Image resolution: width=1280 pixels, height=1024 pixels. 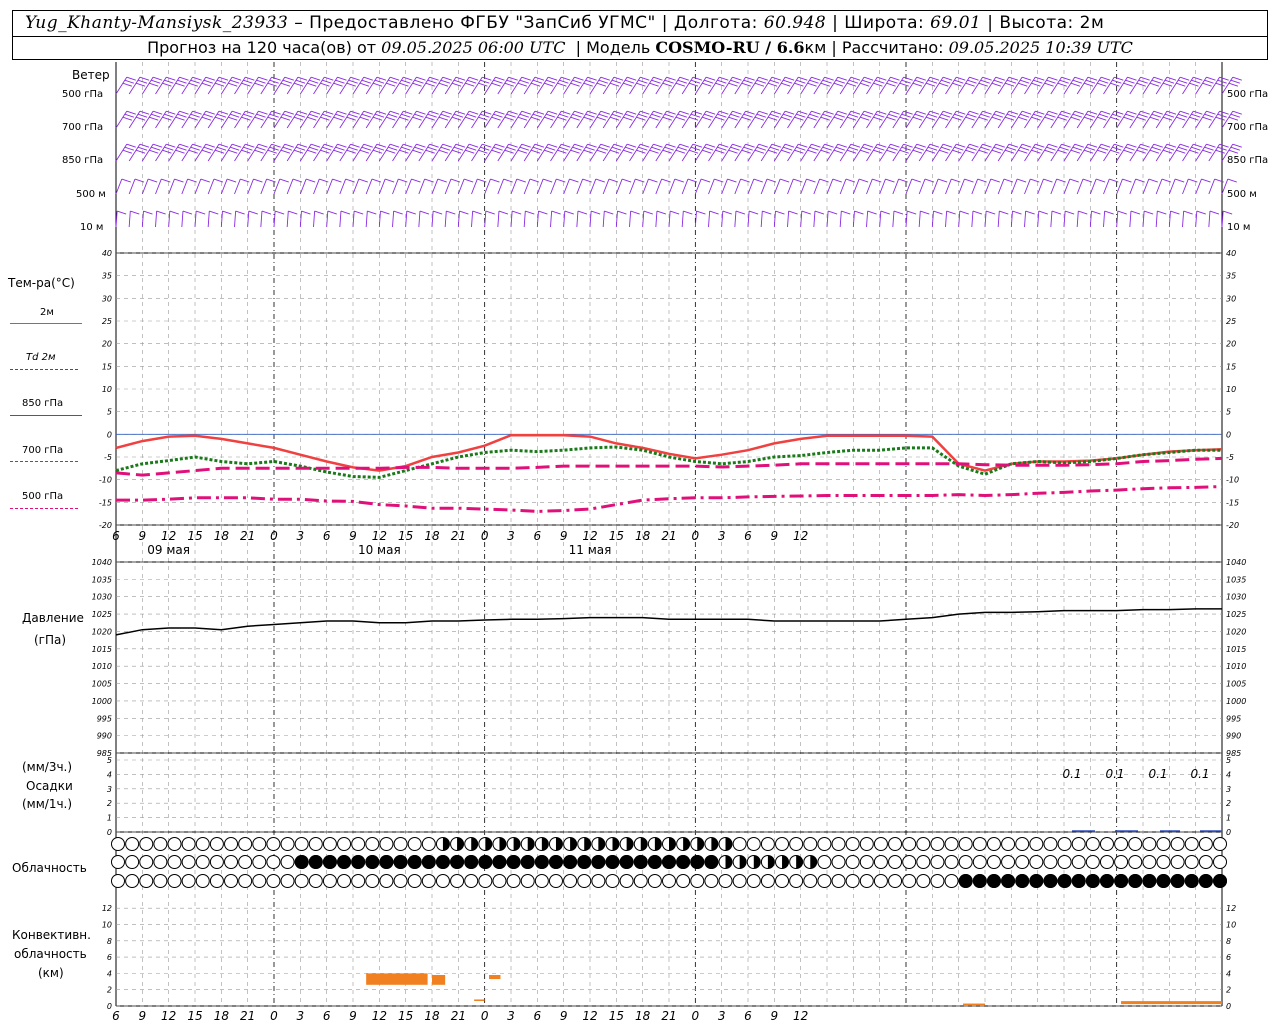 What do you see at coordinates (168, 550) in the screenshot?
I see `date-label: 09 мая` at bounding box center [168, 550].